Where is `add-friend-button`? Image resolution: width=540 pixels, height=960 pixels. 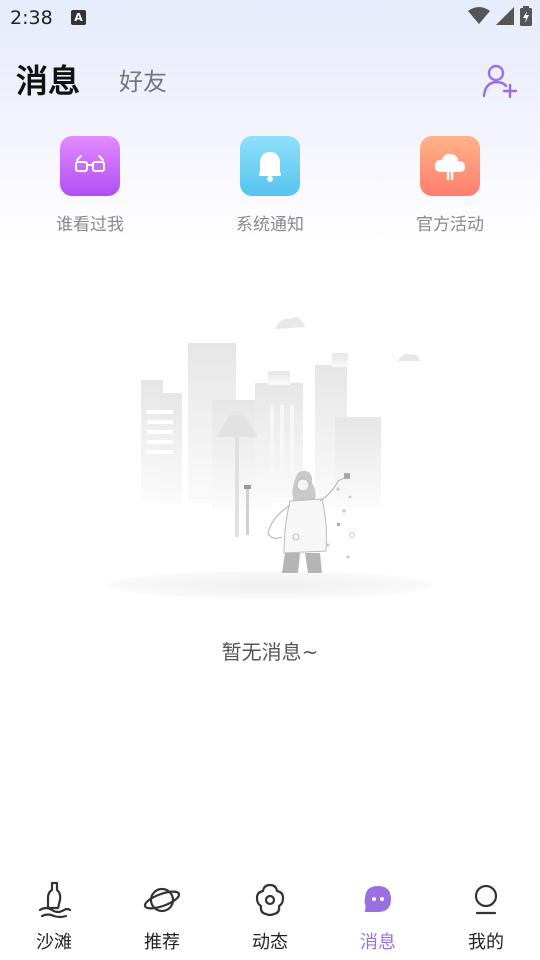 add-friend-button is located at coordinates (500, 82).